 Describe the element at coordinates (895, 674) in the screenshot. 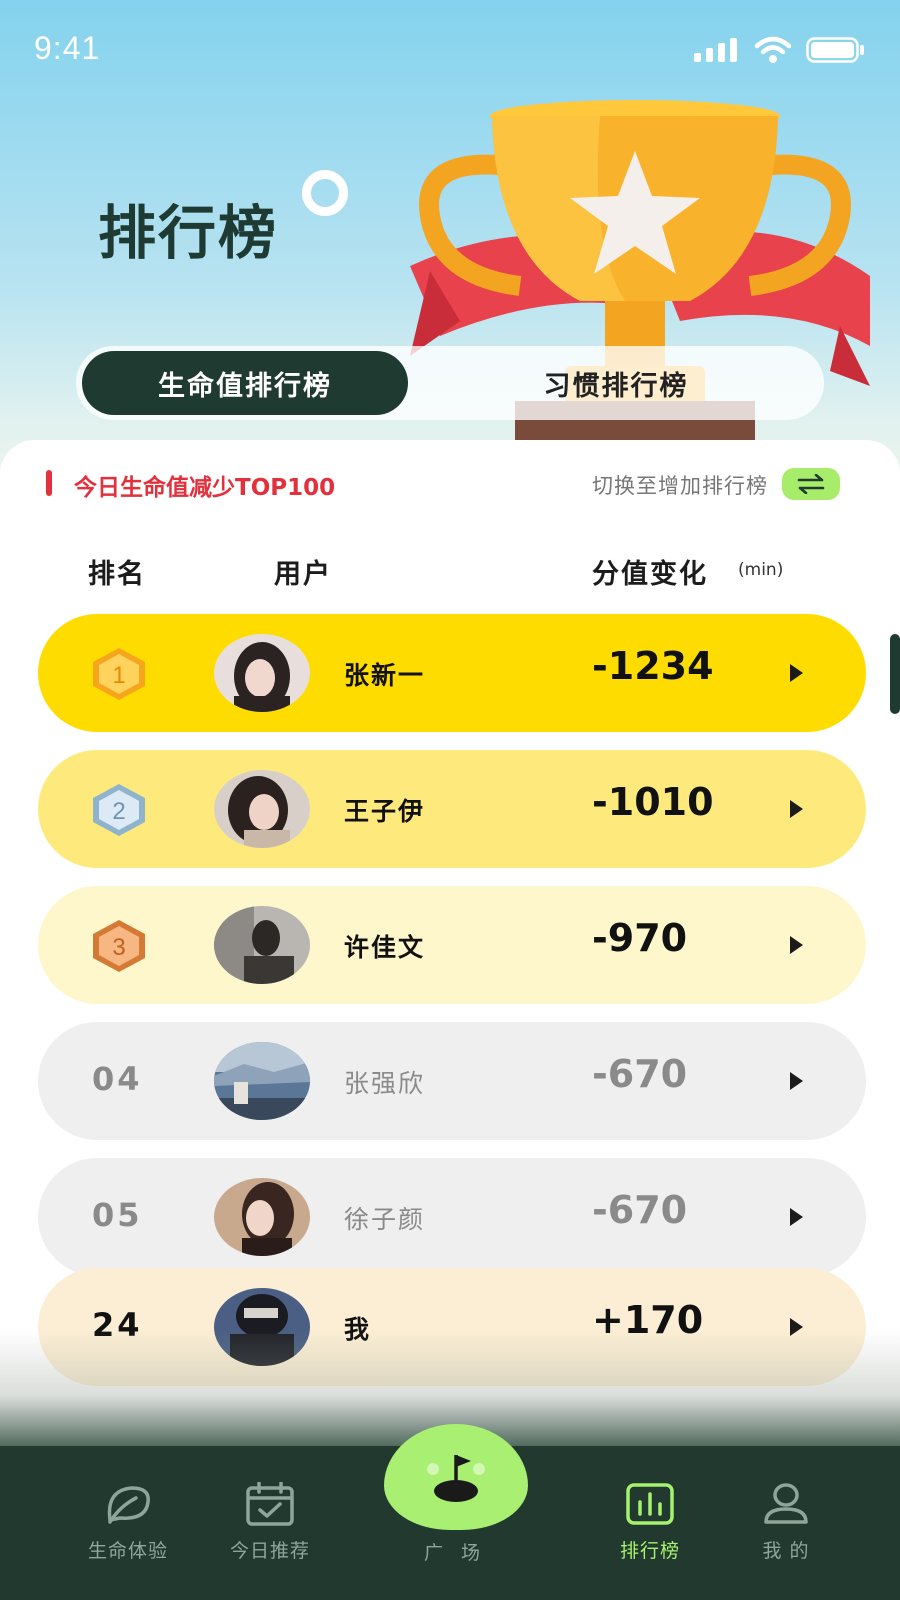

I see `scrollbar` at that location.